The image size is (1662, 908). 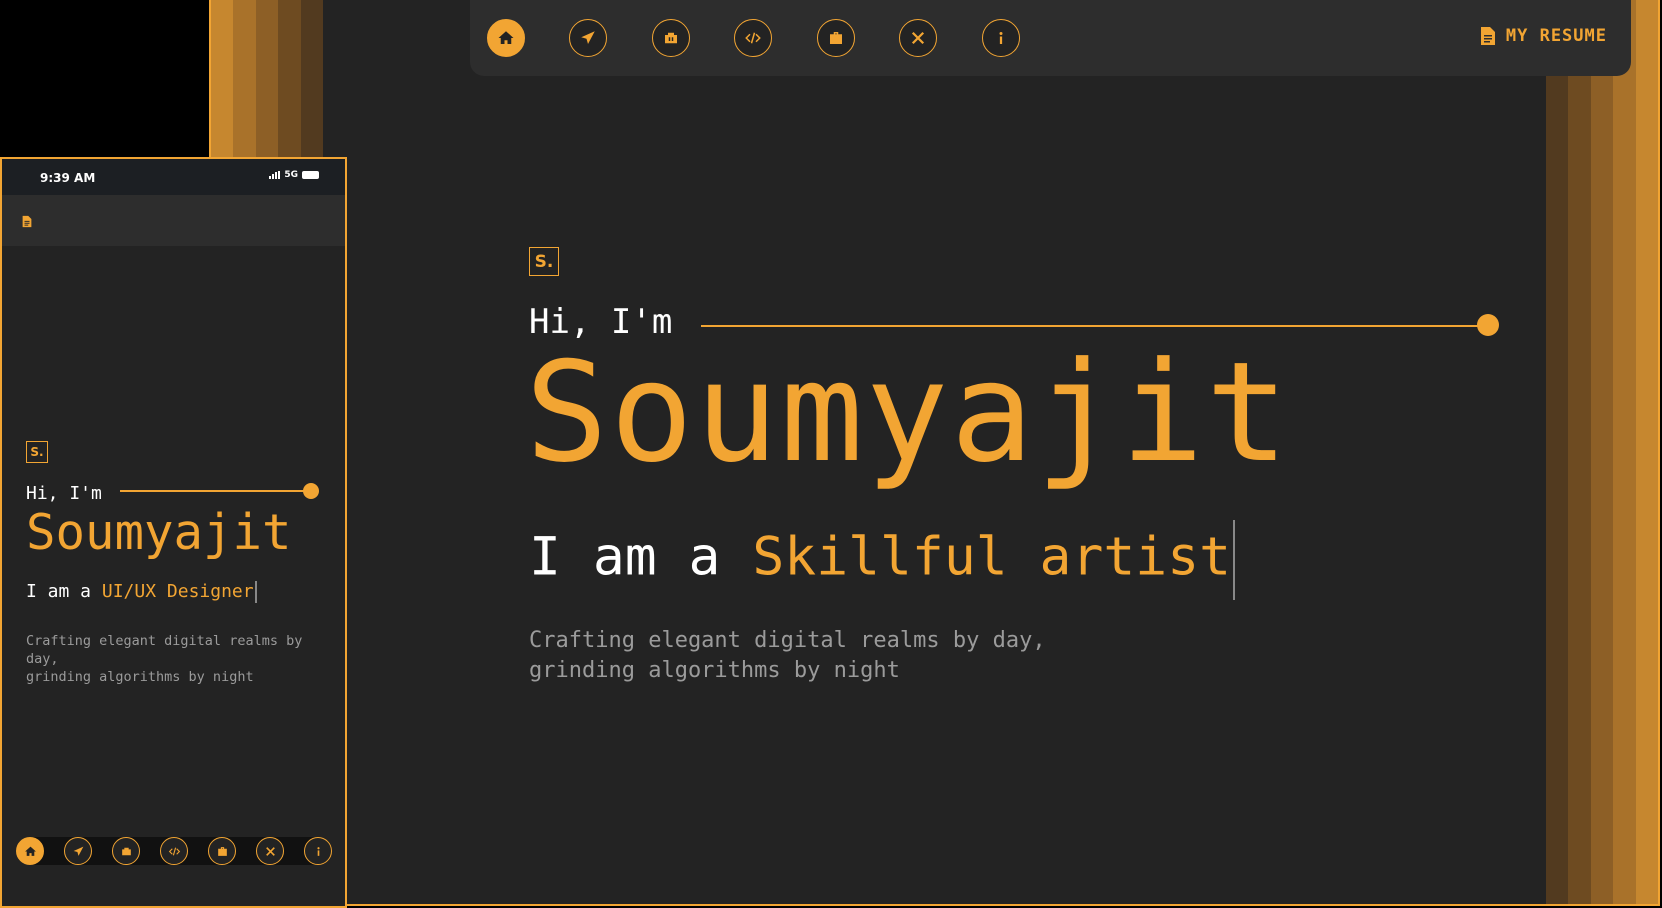 I want to click on nav-projects-button, so click(x=671, y=38).